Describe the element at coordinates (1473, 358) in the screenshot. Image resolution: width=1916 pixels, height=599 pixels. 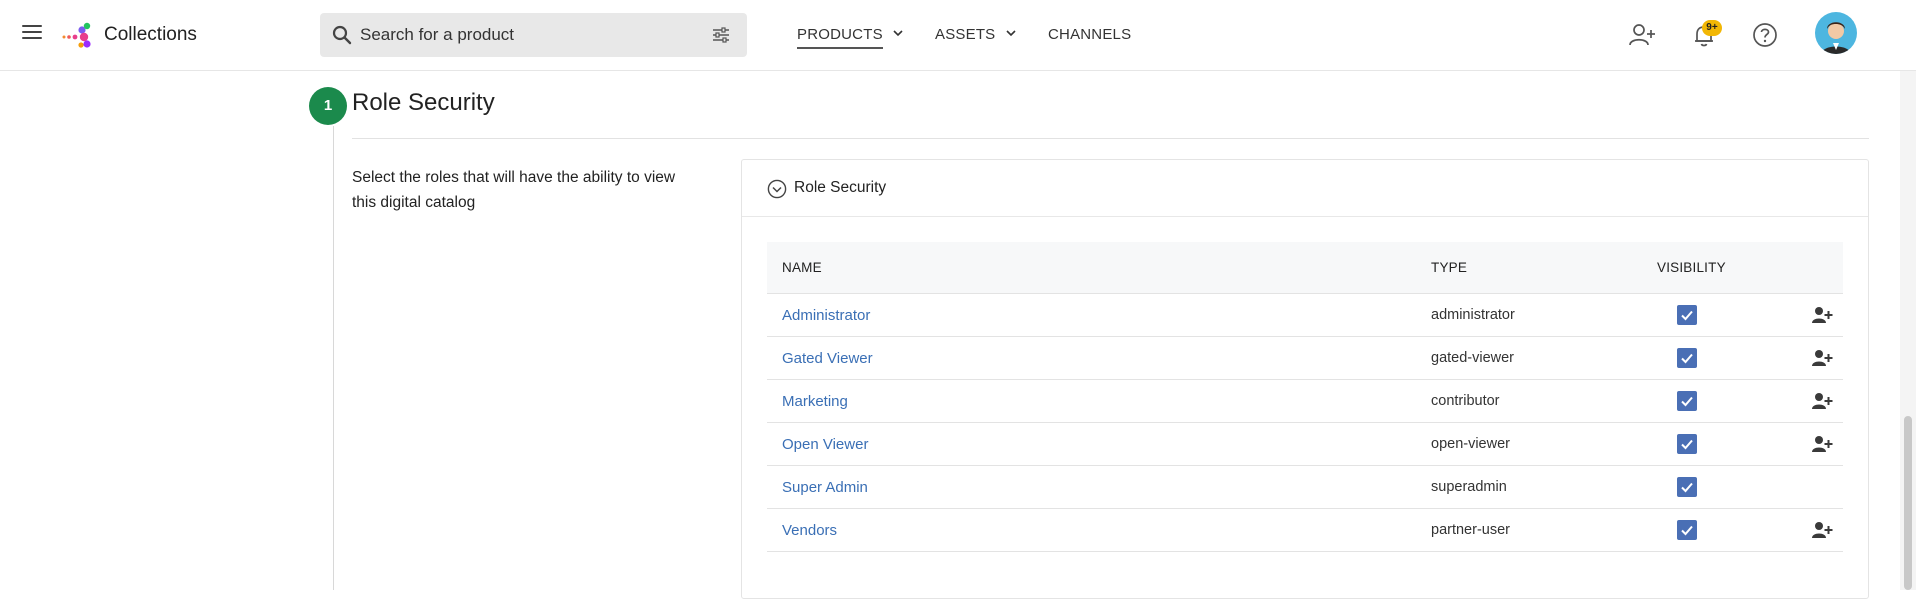
I see `role-type: gated-viewer` at that location.